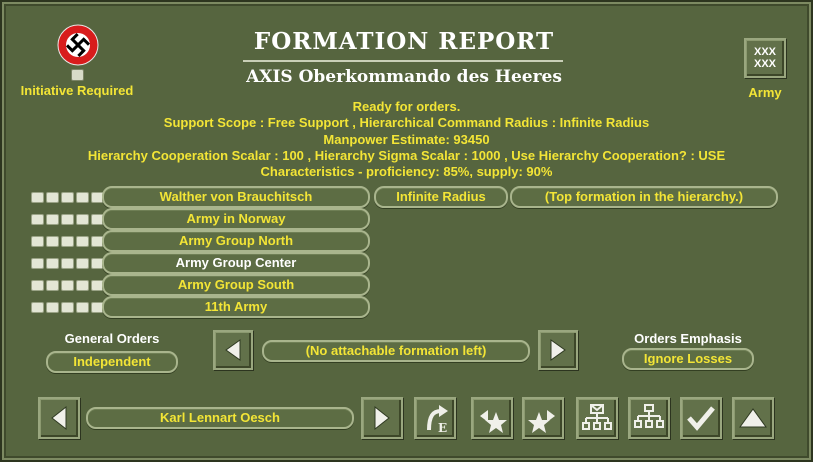  What do you see at coordinates (404, 77) in the screenshot?
I see `page-subtitle: AXIS Oberkommando des Heeres` at bounding box center [404, 77].